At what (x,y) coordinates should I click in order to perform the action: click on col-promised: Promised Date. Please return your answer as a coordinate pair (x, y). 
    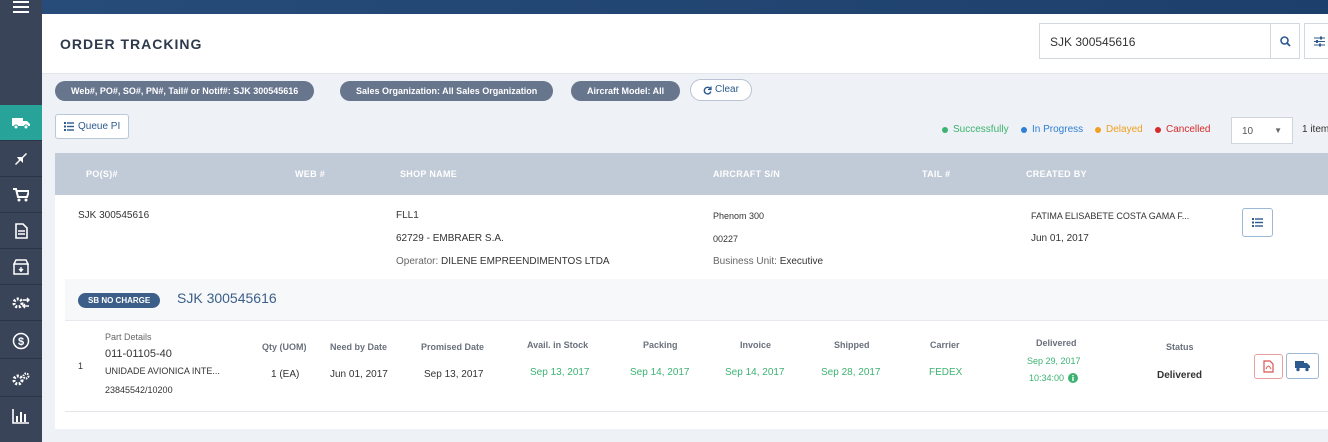
    Looking at the image, I should click on (453, 347).